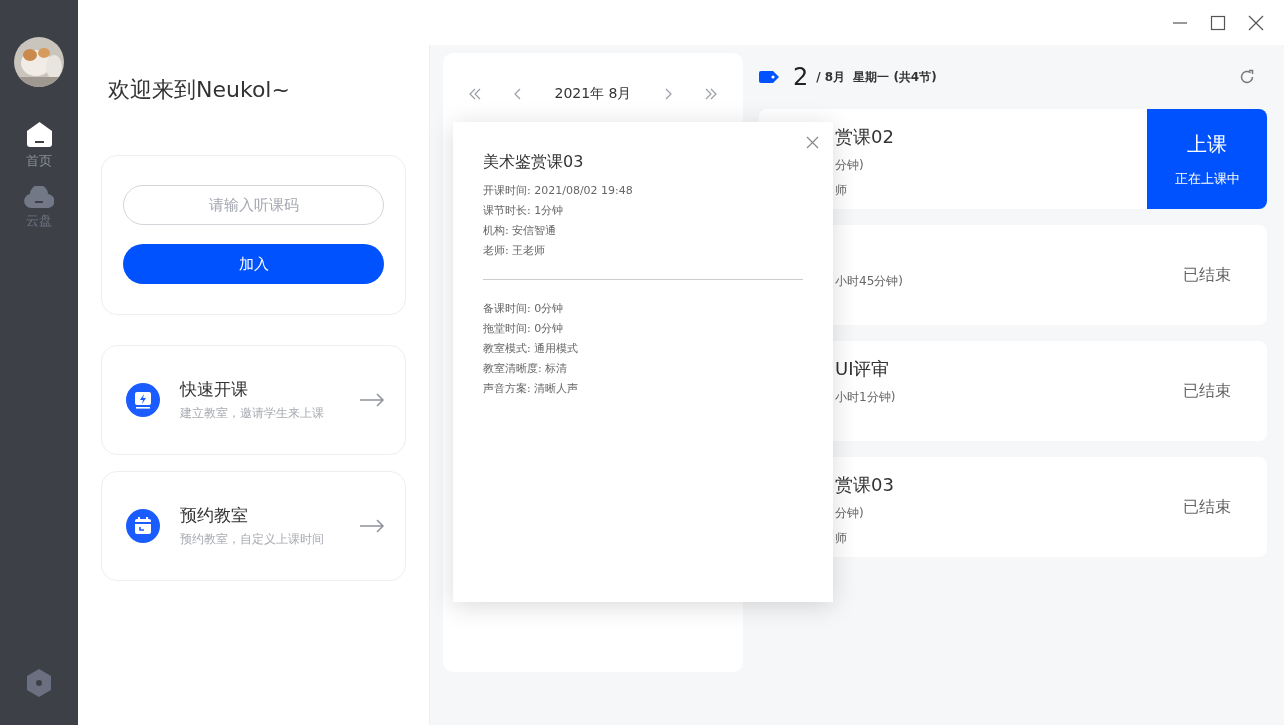 Image resolution: width=1284 pixels, height=725 pixels. What do you see at coordinates (253, 526) in the screenshot?
I see `action-card: 预约教室 预约教室，自定义上课时间` at bounding box center [253, 526].